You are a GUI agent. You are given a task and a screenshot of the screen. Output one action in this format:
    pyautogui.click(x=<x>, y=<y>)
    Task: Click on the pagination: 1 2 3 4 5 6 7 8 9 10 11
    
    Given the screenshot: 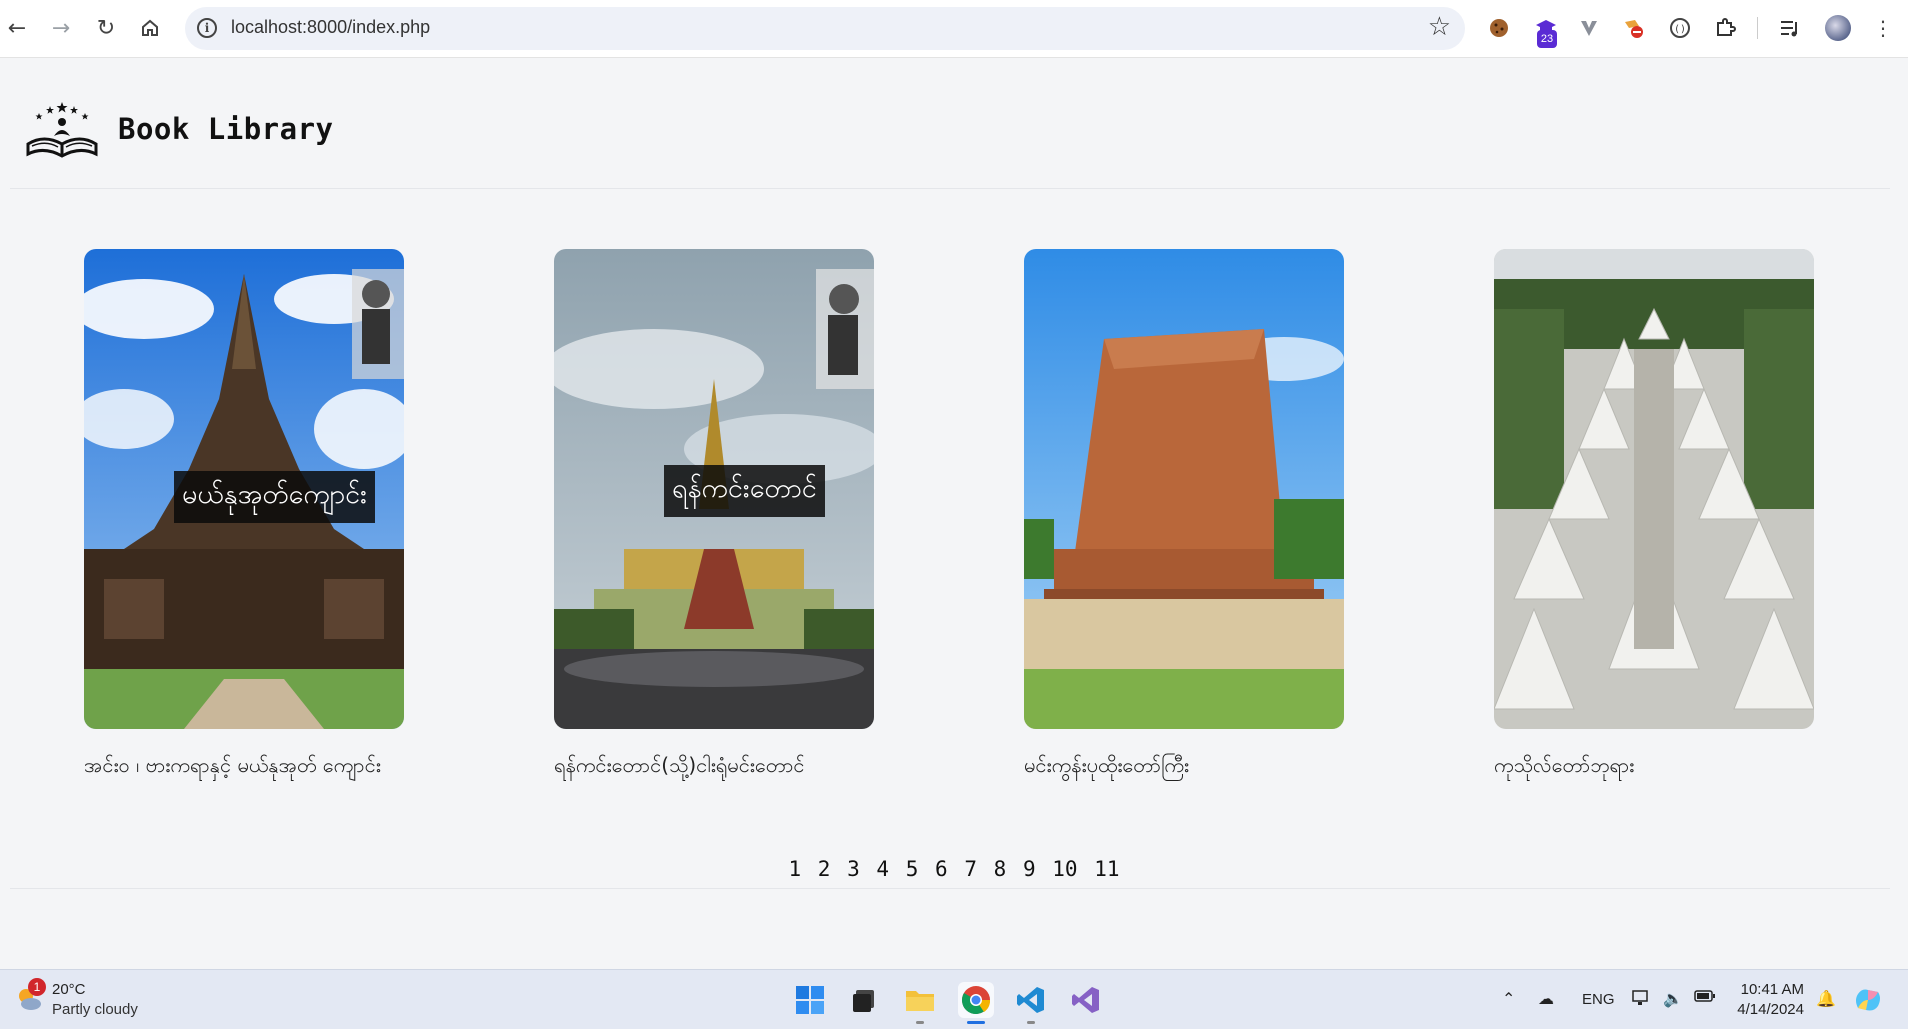 What is the action you would take?
    pyautogui.click(x=954, y=869)
    